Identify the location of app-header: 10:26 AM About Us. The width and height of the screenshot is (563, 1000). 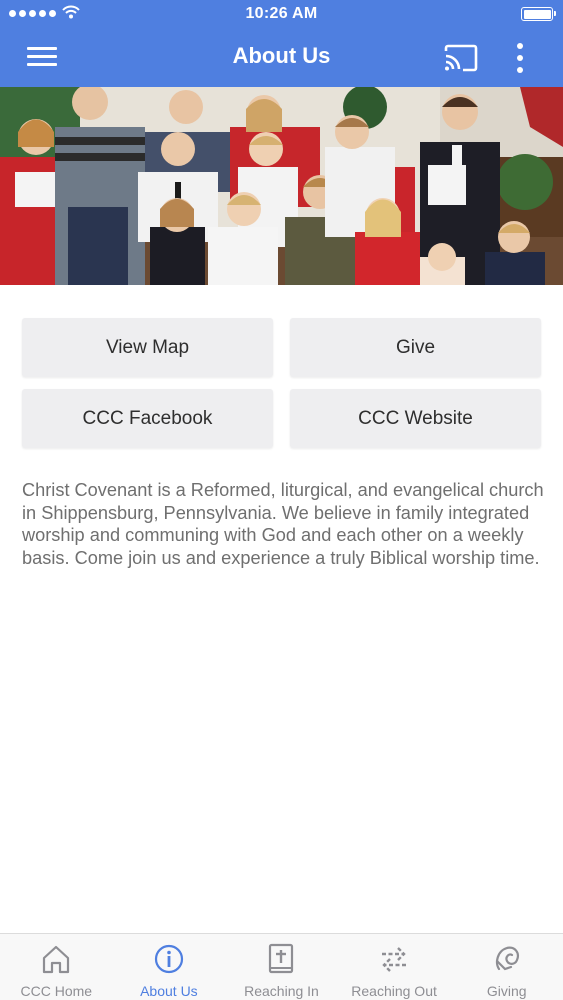
(281, 43).